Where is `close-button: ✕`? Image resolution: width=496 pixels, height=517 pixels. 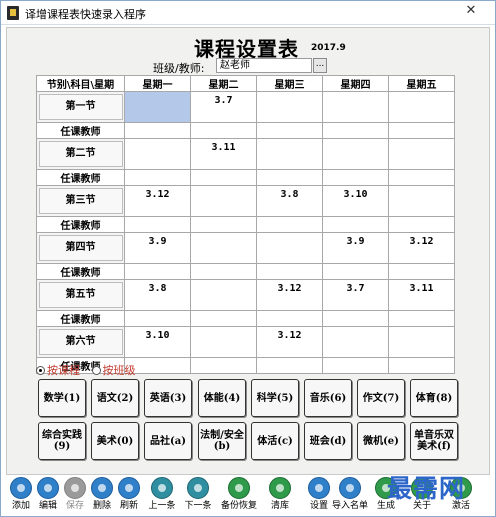 close-button: ✕ is located at coordinates (471, 11).